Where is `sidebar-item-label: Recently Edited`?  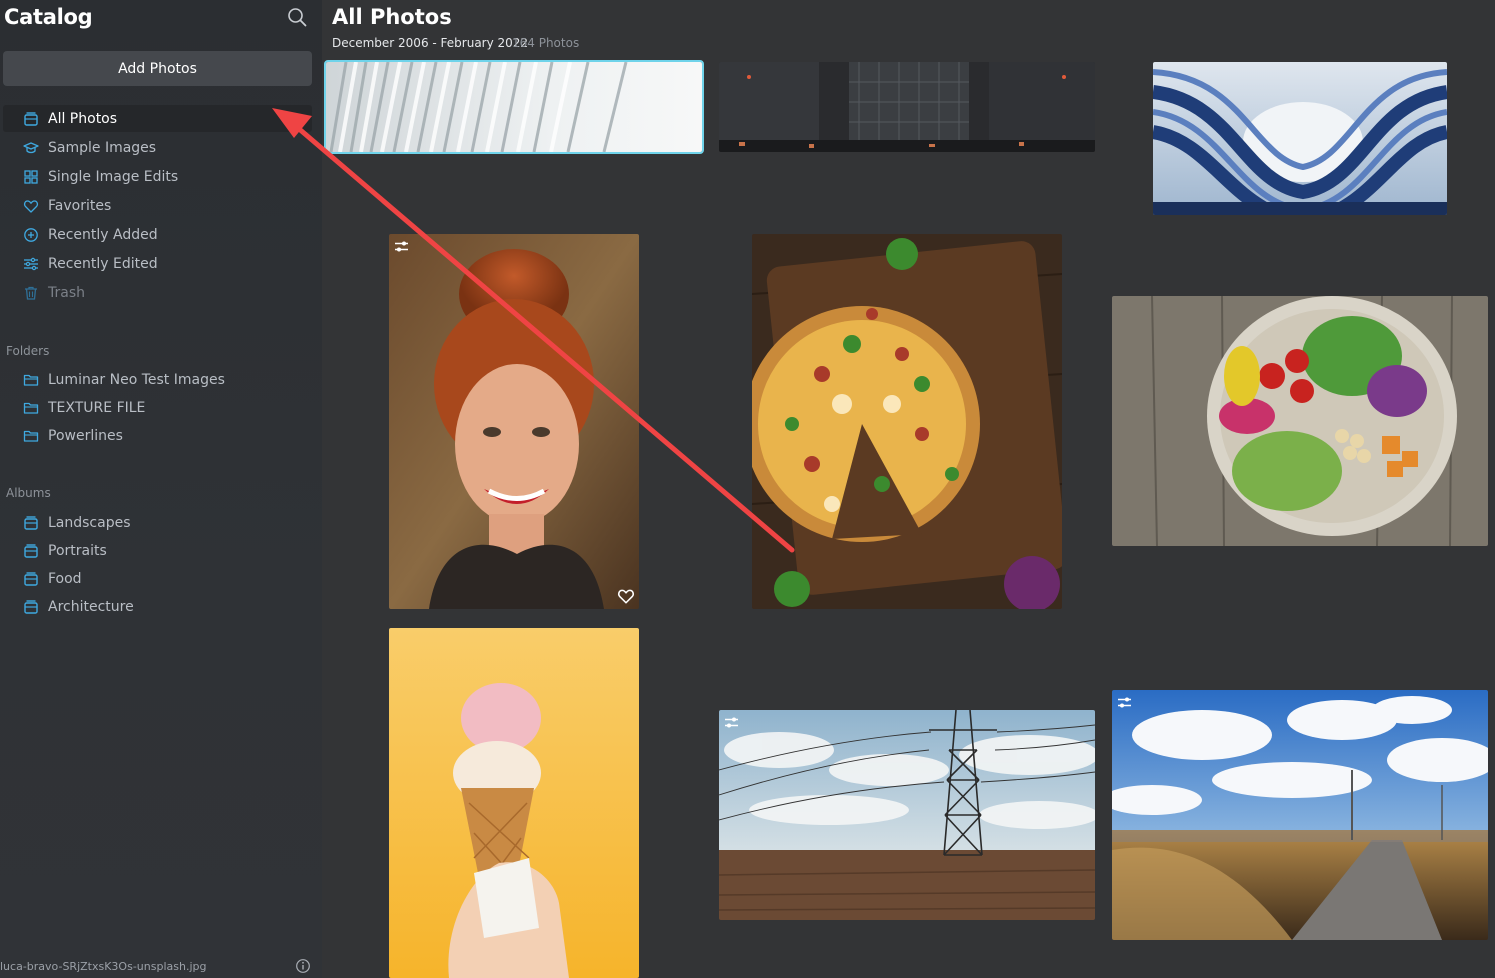
sidebar-item-label: Recently Edited is located at coordinates (103, 263).